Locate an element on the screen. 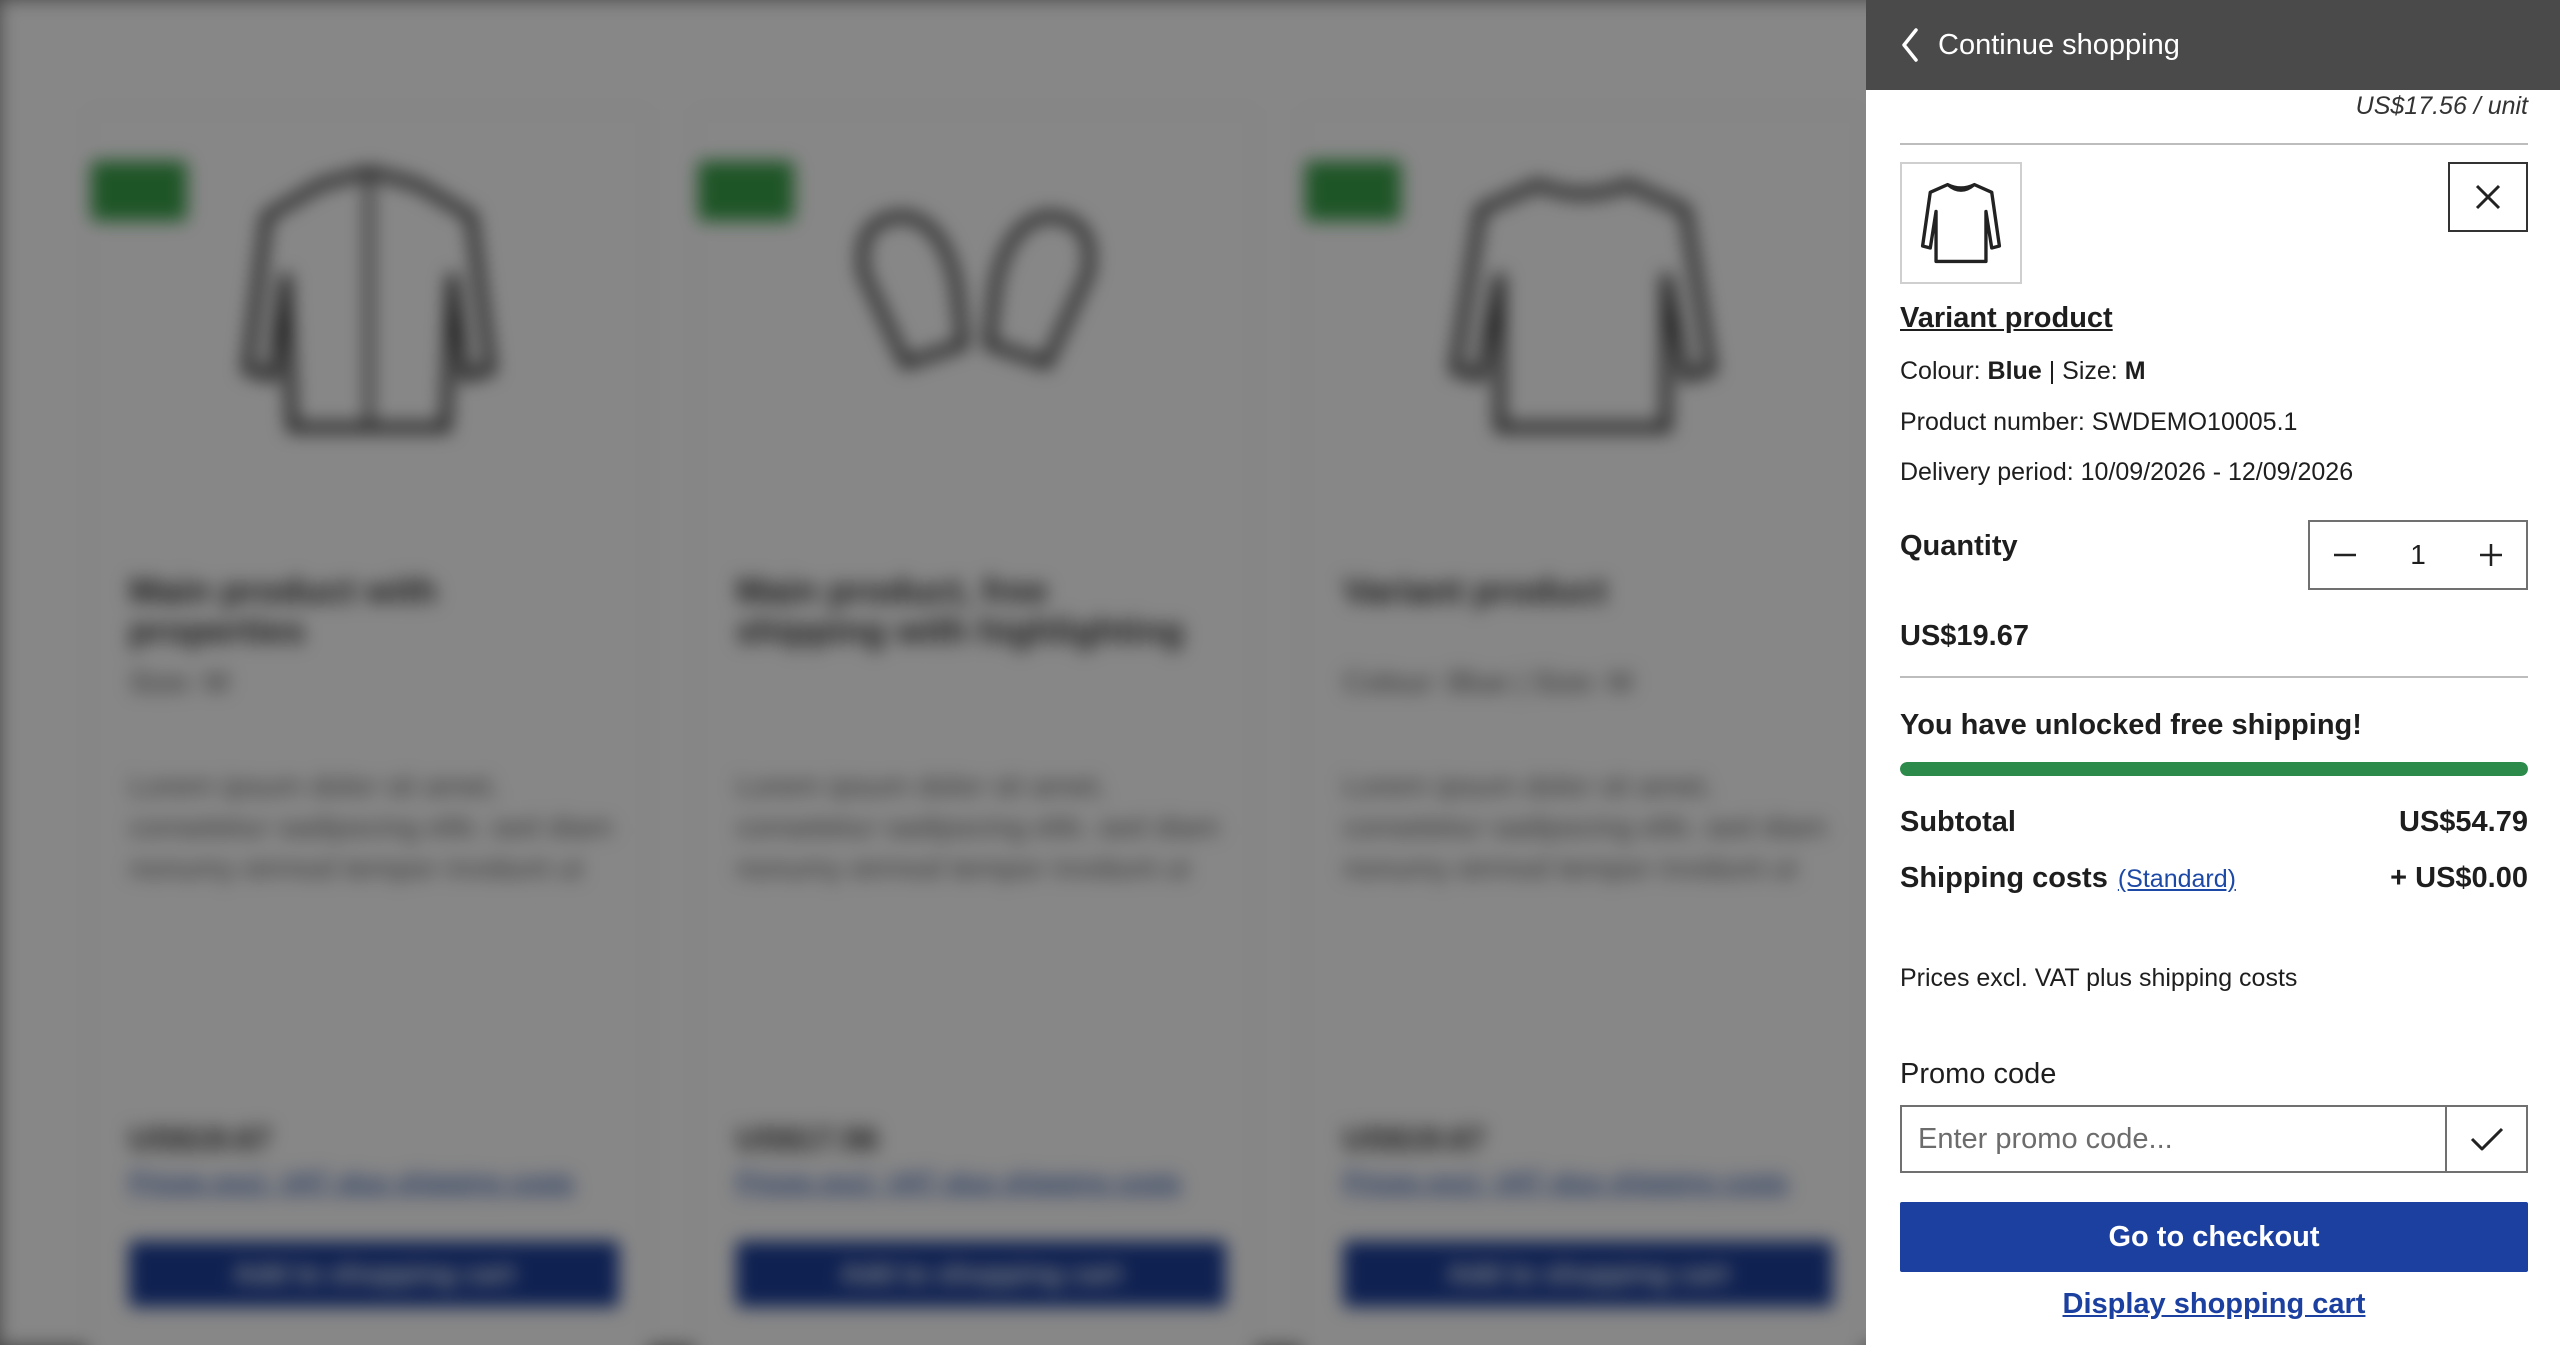  quantity-decrease-button is located at coordinates (2345, 555).